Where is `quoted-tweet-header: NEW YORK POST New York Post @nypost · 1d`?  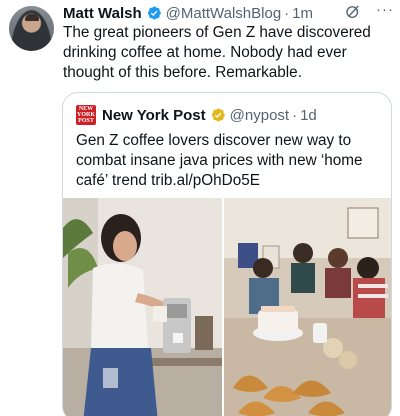
quoted-tweet-header: NEW YORK POST New York Post @nypost · 1d is located at coordinates (196, 115).